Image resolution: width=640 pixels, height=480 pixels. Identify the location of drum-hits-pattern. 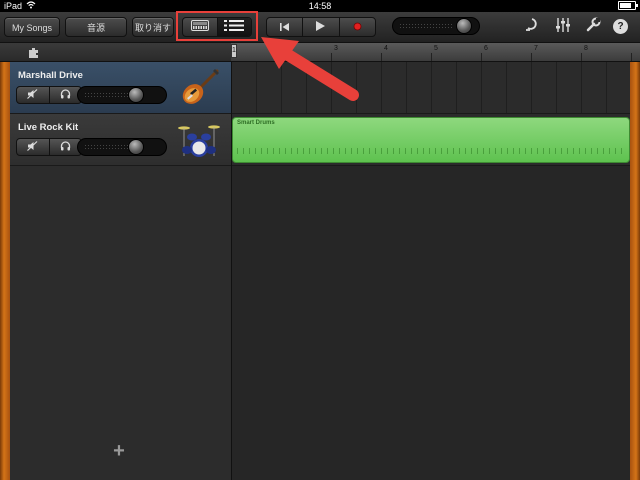
(431, 151).